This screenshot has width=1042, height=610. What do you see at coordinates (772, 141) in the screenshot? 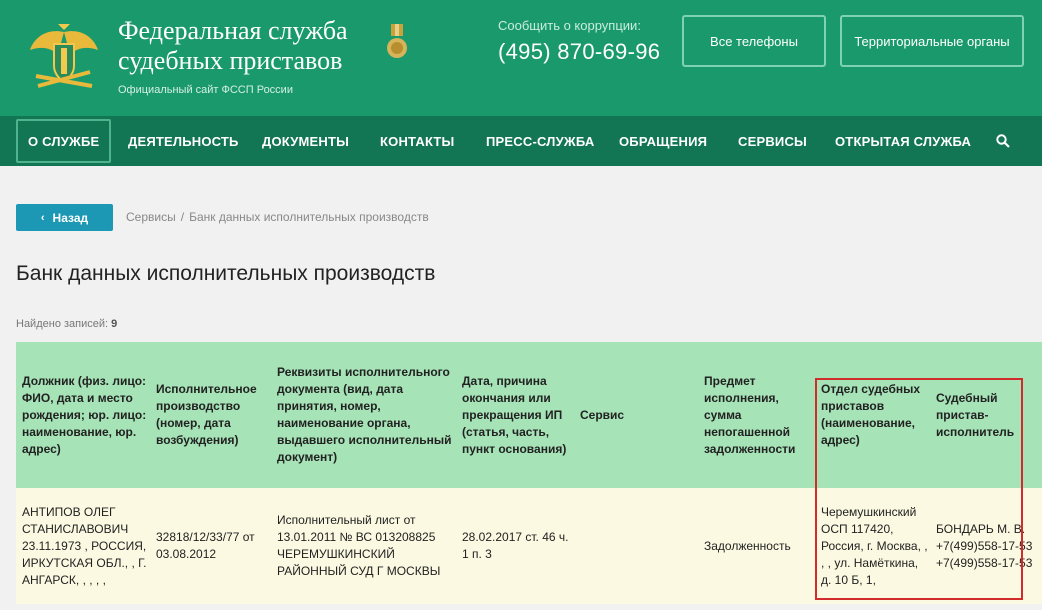
I see `nav-item-services: СЕРВИСЫ` at bounding box center [772, 141].